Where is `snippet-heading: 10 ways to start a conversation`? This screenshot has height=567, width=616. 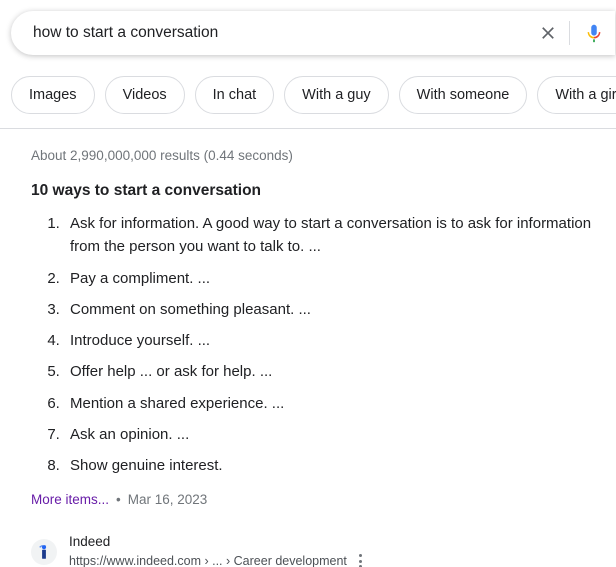 snippet-heading: 10 ways to start a conversation is located at coordinates (146, 190).